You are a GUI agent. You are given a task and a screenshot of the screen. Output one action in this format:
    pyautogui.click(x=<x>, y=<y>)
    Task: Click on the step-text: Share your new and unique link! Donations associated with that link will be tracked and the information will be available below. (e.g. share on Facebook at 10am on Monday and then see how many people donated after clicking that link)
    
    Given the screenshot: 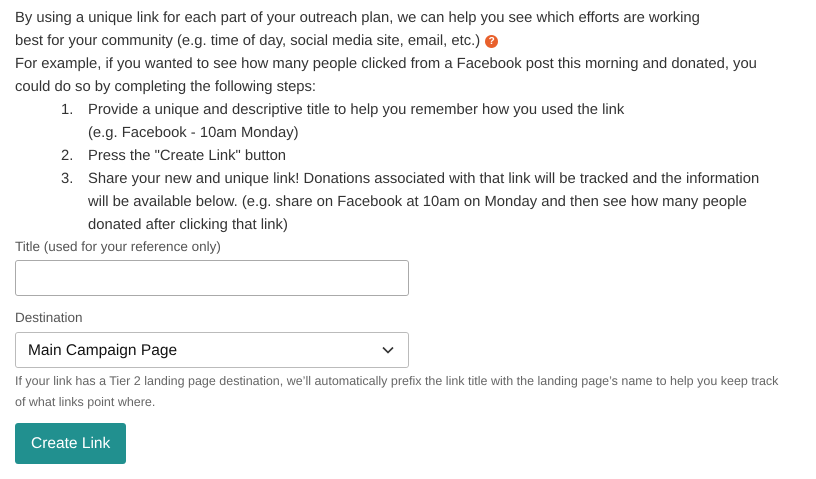 What is the action you would take?
    pyautogui.click(x=424, y=202)
    